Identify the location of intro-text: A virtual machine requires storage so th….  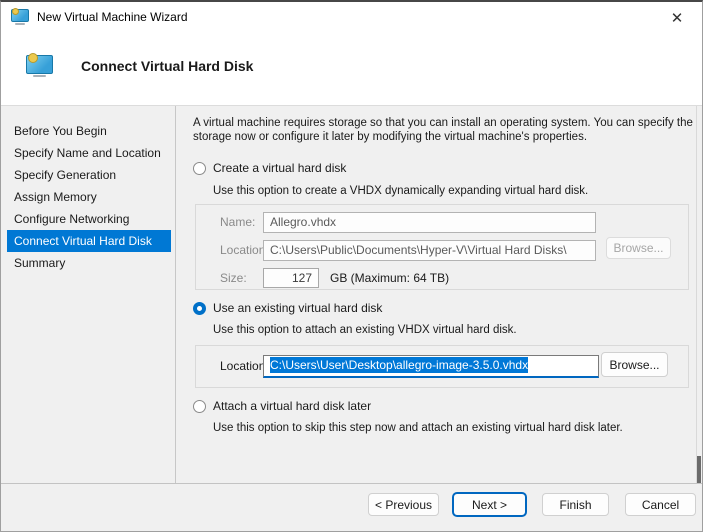
(443, 130).